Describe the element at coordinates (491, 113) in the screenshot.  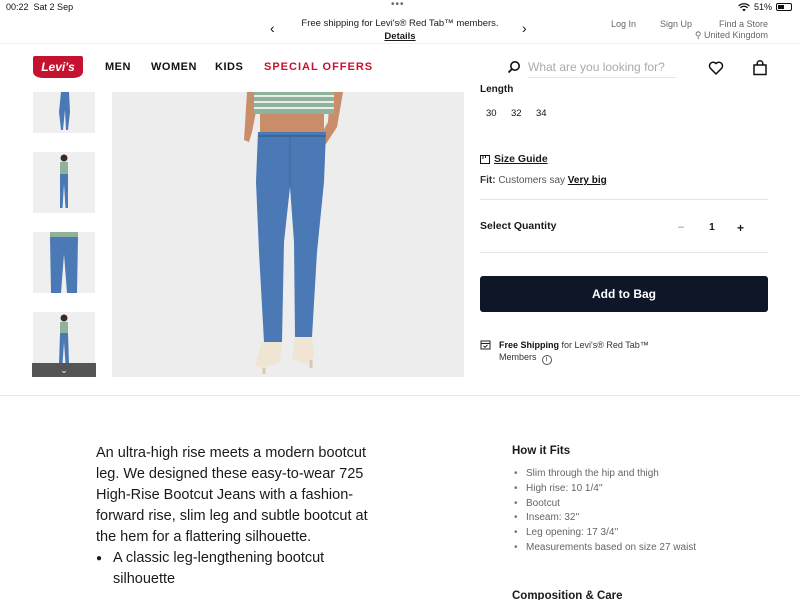
I see `length-option-30: 30` at that location.